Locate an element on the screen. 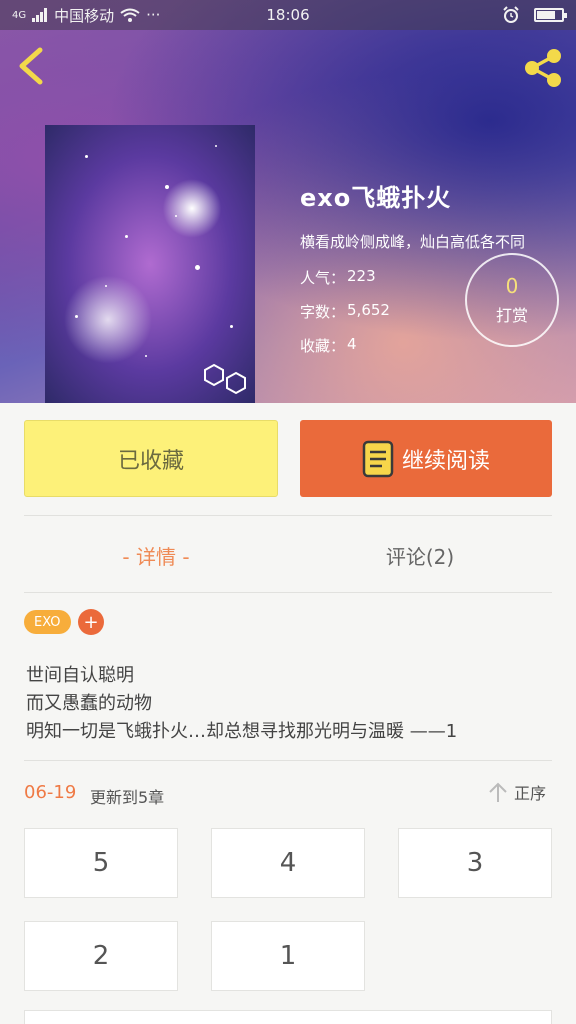 The height and width of the screenshot is (1024, 576). add-tag-label: + is located at coordinates (91, 622).